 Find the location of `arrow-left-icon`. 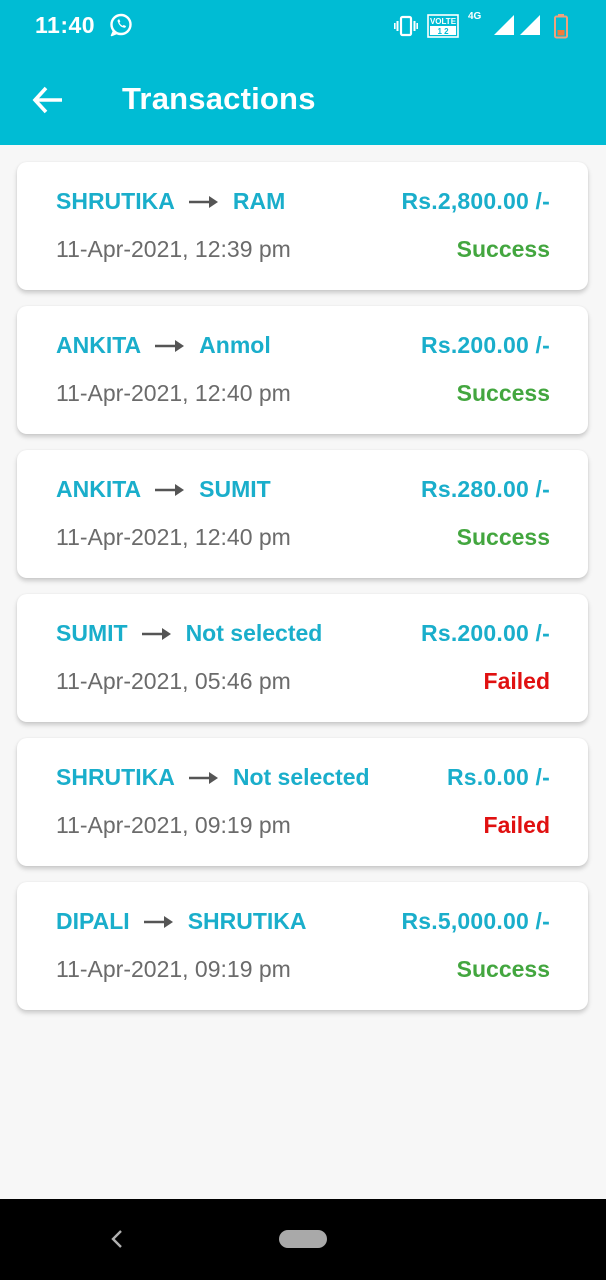

arrow-left-icon is located at coordinates (48, 100).